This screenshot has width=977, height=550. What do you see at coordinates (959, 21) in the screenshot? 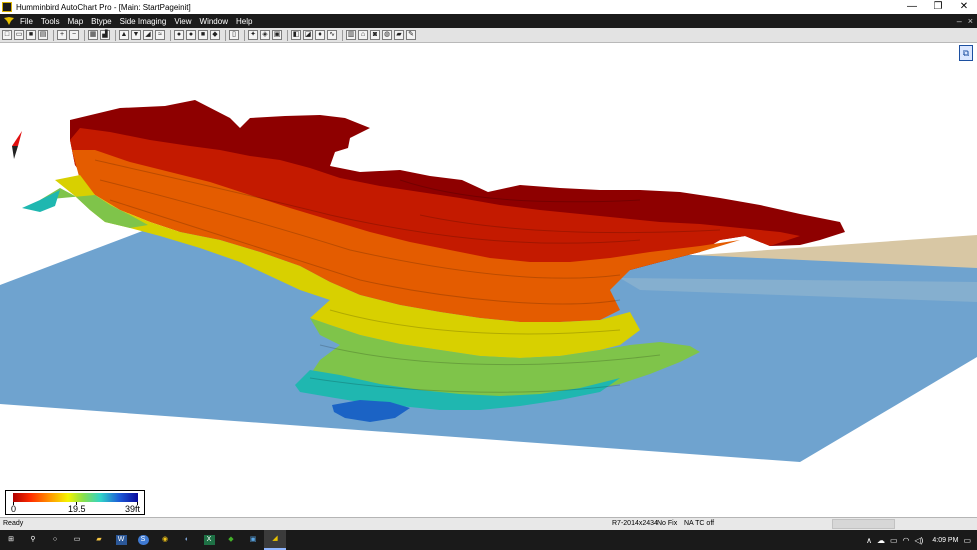
I see `mdi-minimize-button: –` at bounding box center [959, 21].